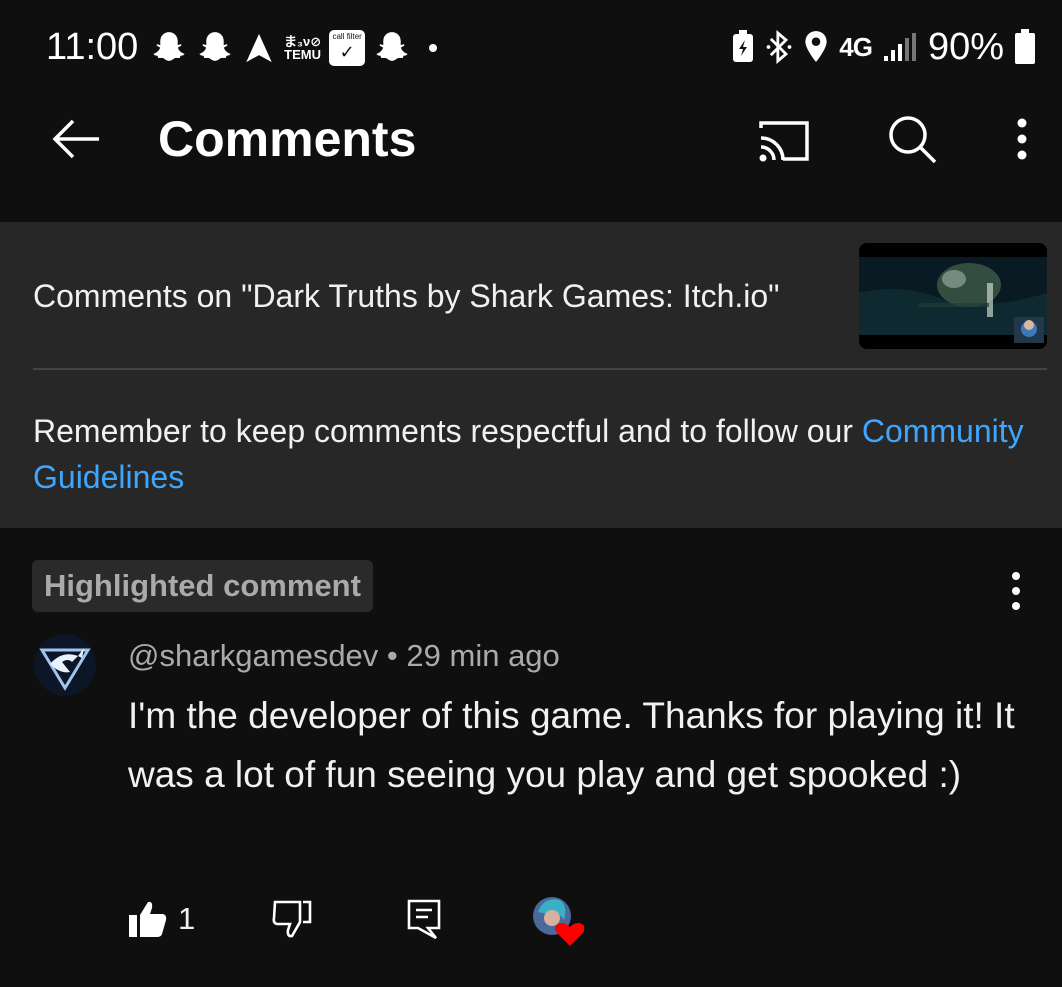 The image size is (1062, 987). What do you see at coordinates (1025, 46) in the screenshot?
I see `battery-icon` at bounding box center [1025, 46].